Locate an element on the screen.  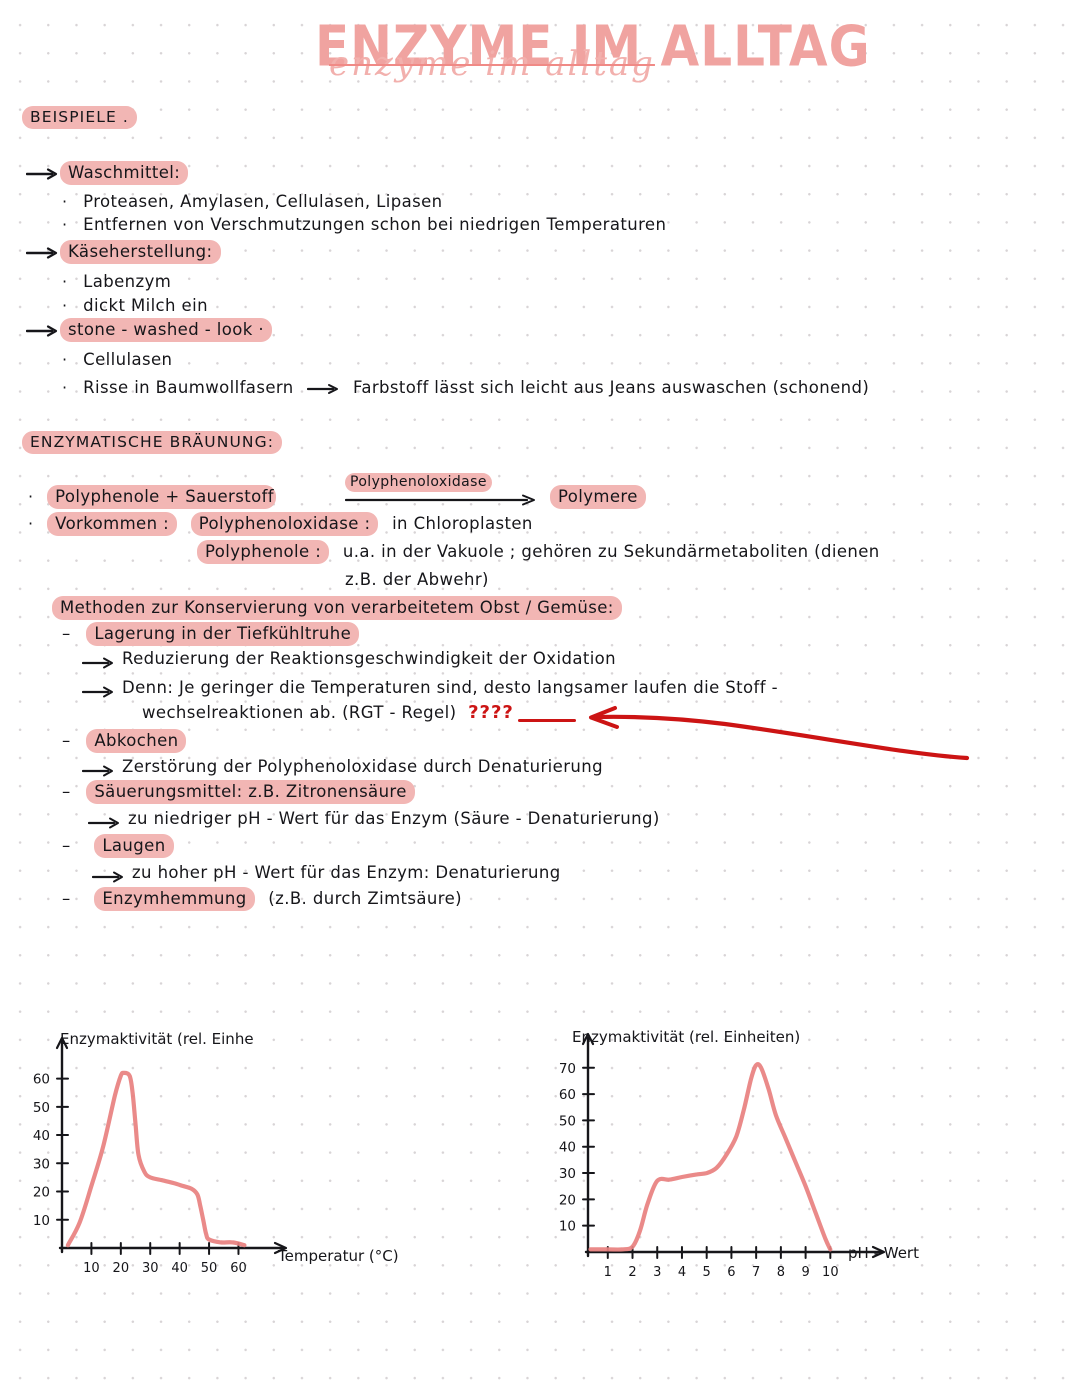
bullet-stone-1: · Cellulasen is located at coordinates (117, 359).